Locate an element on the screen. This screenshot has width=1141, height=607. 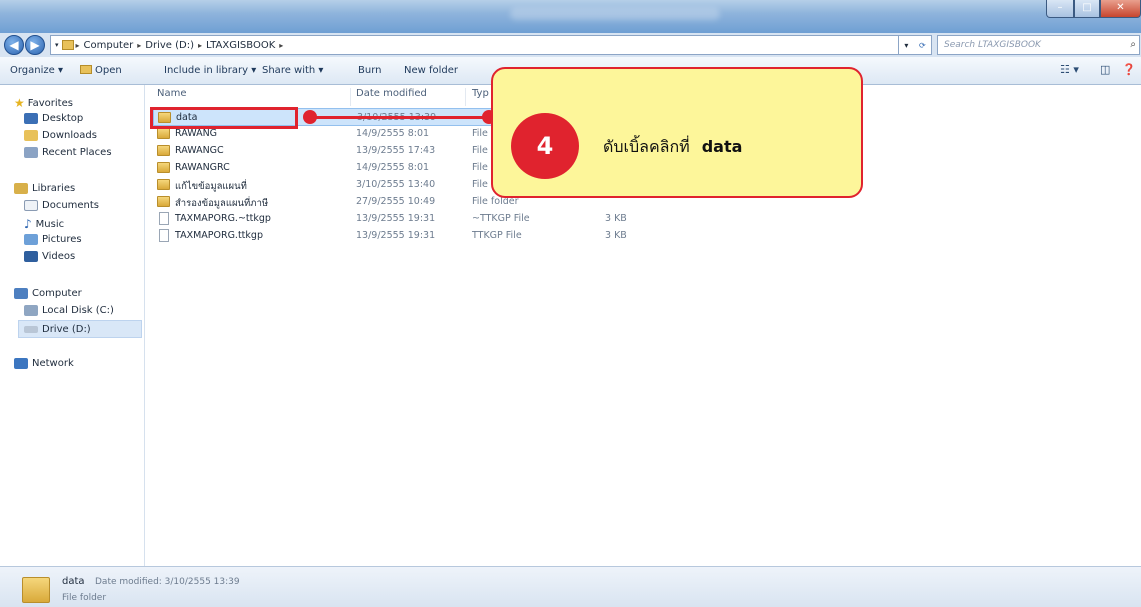
nav-music: ♪ Music is located at coordinates (44, 224).